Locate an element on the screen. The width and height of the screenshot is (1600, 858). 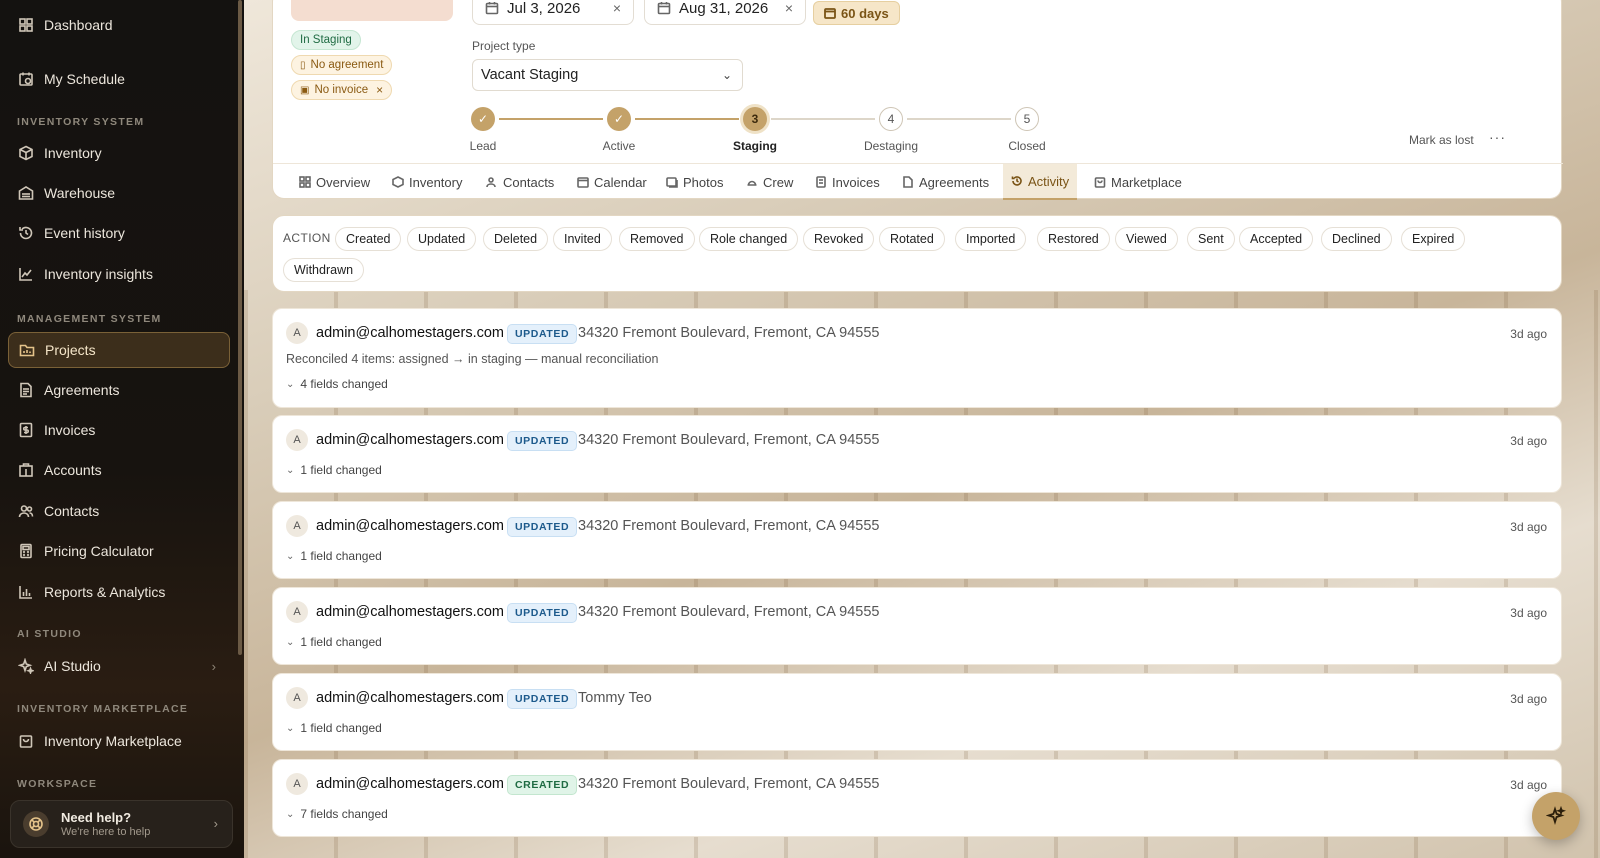
dashboard-icon is located at coordinates (26, 25).